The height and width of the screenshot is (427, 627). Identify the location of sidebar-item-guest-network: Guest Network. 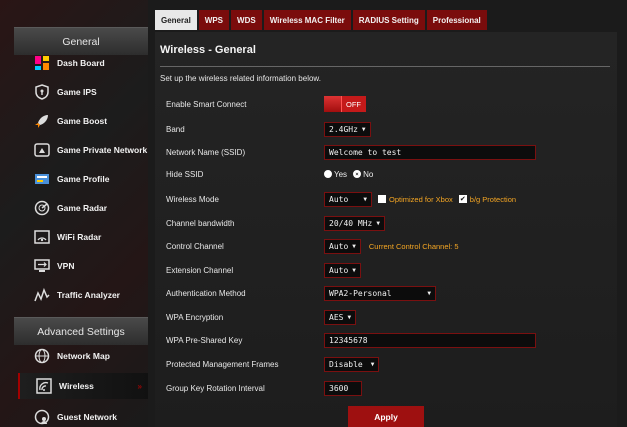
(83, 415).